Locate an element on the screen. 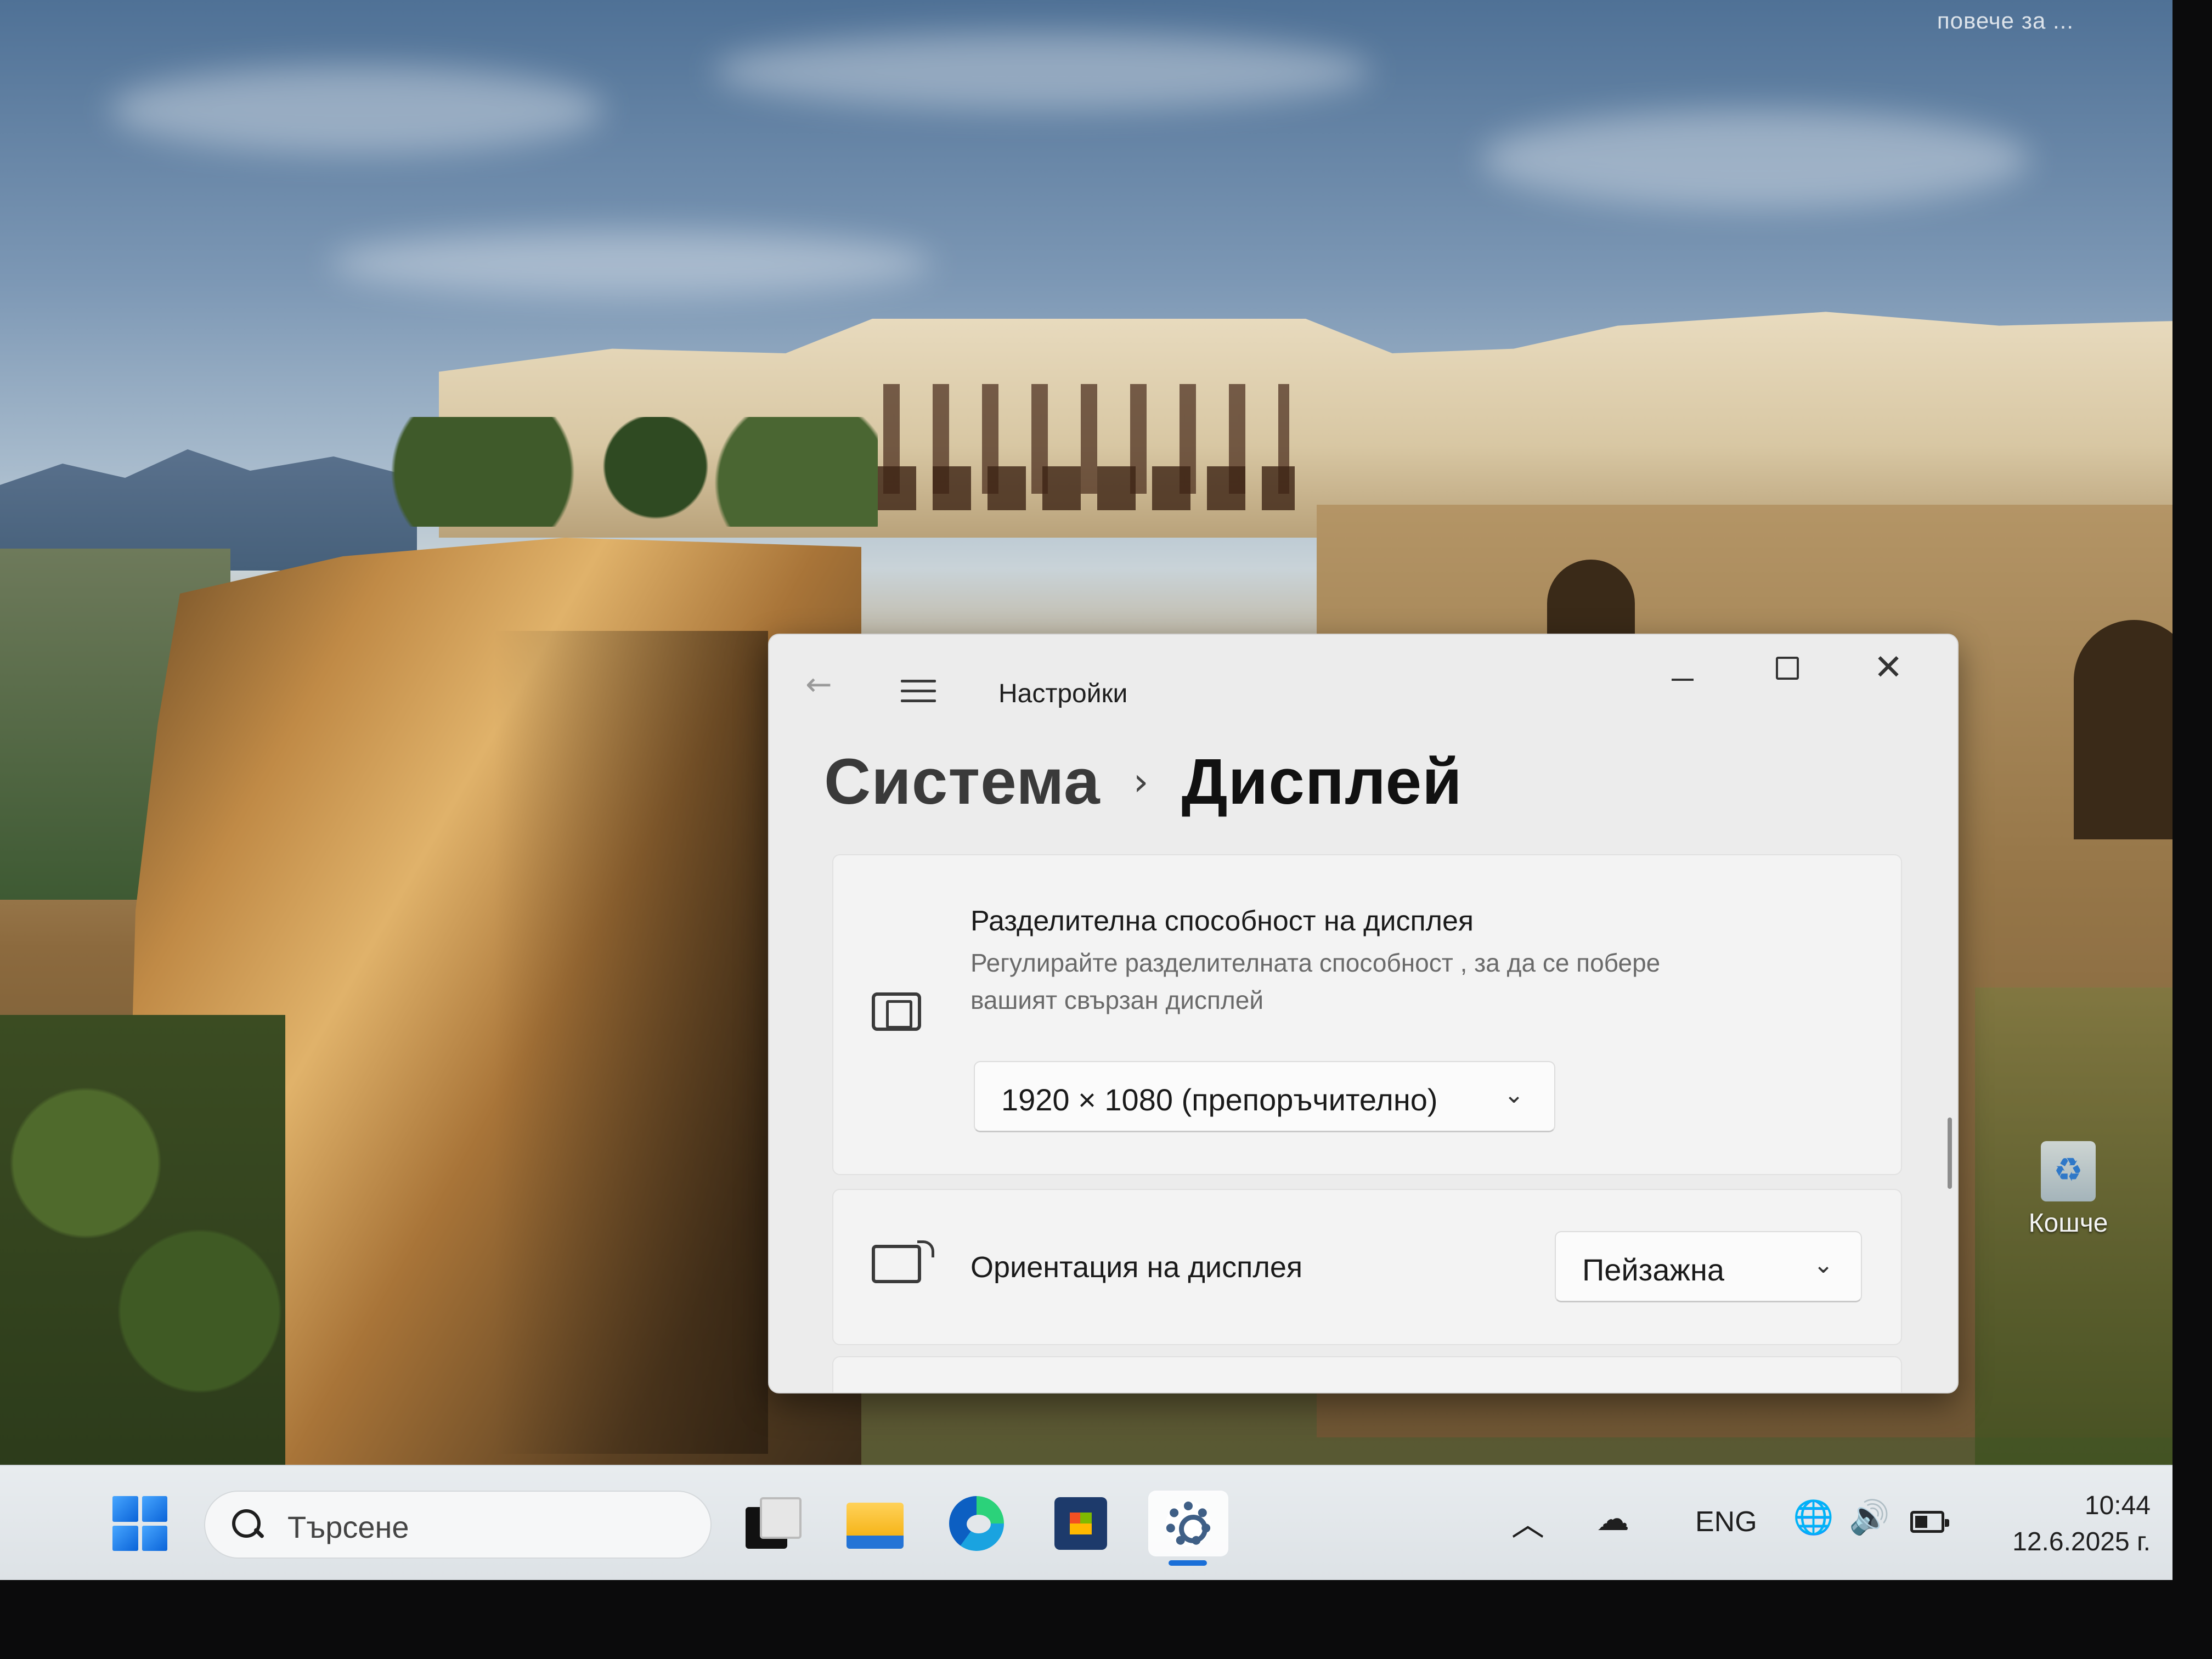  start-button is located at coordinates (140, 1524).